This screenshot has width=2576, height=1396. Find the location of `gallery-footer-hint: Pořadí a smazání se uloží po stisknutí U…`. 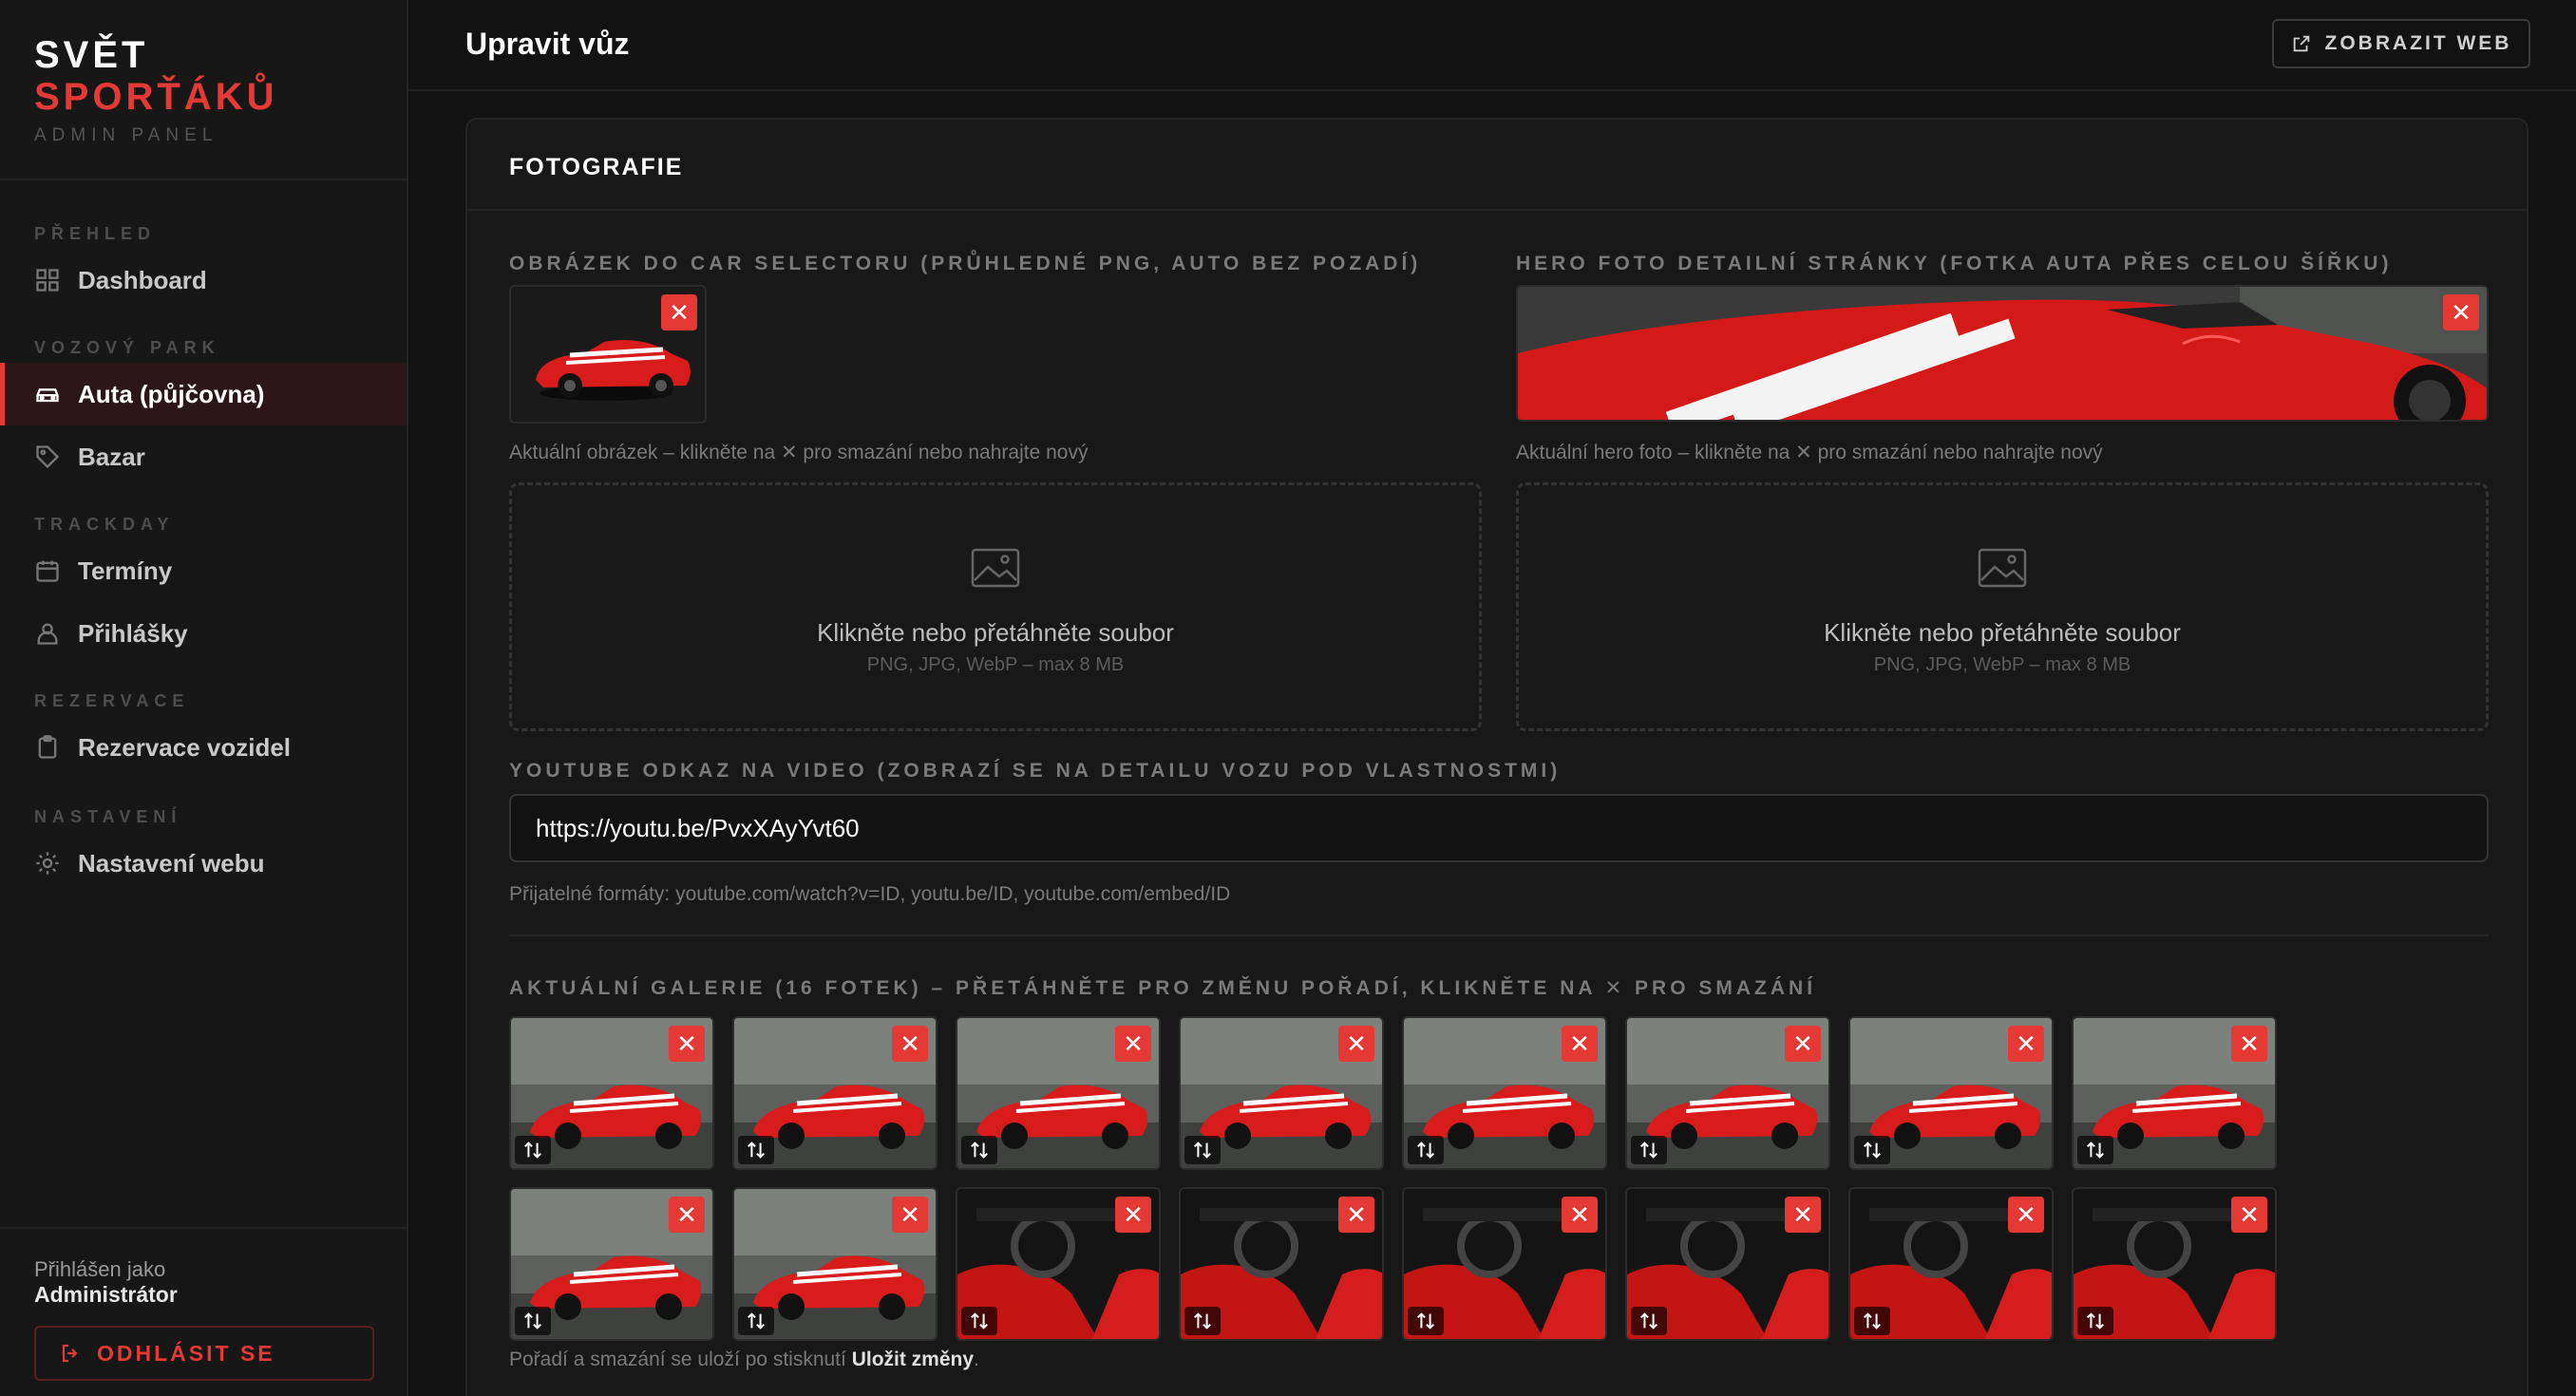

gallery-footer-hint: Pořadí a smazání se uloží po stisknutí U… is located at coordinates (744, 1360).